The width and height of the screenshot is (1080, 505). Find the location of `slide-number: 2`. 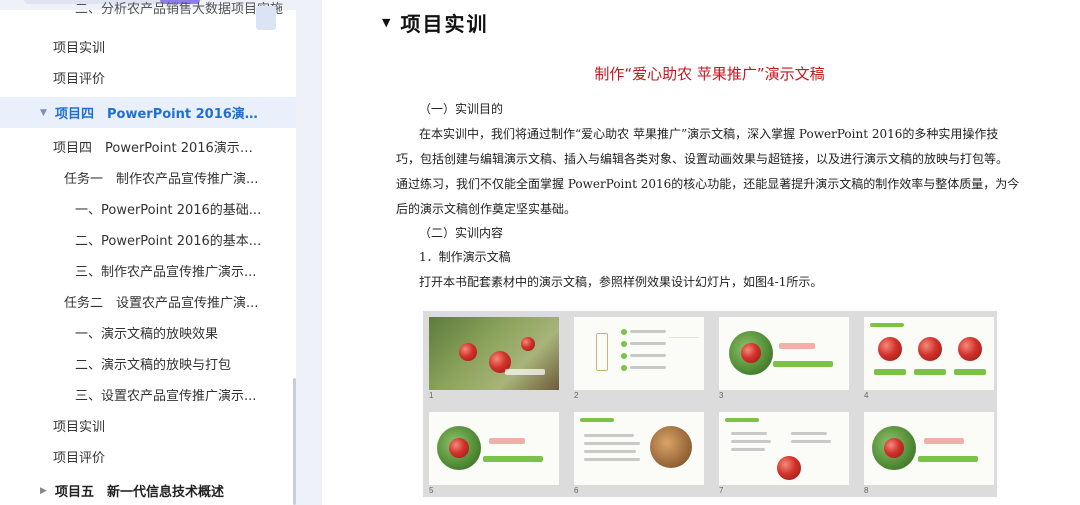

slide-number: 2 is located at coordinates (576, 395).